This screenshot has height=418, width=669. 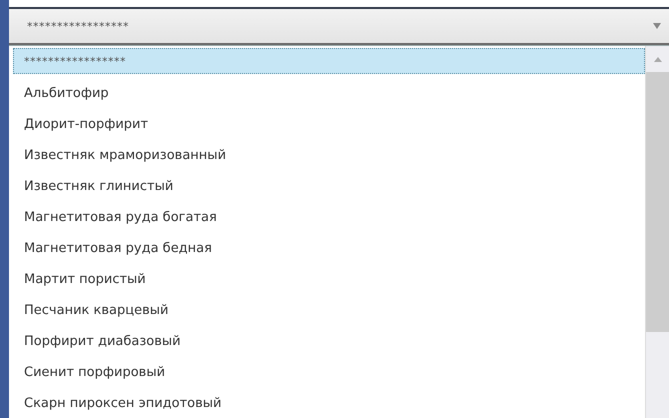 I want to click on caret-icon, so click(x=657, y=26).